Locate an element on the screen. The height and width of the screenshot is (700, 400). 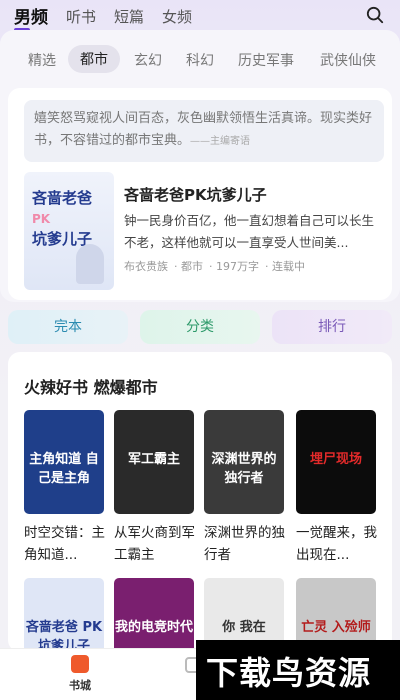
book-cover: 军工霸主 is located at coordinates (154, 462).